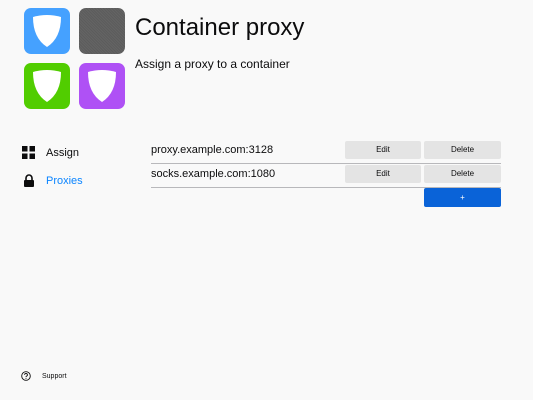 This screenshot has height=400, width=533. I want to click on proxy-url: socks.example.com:1080, so click(213, 174).